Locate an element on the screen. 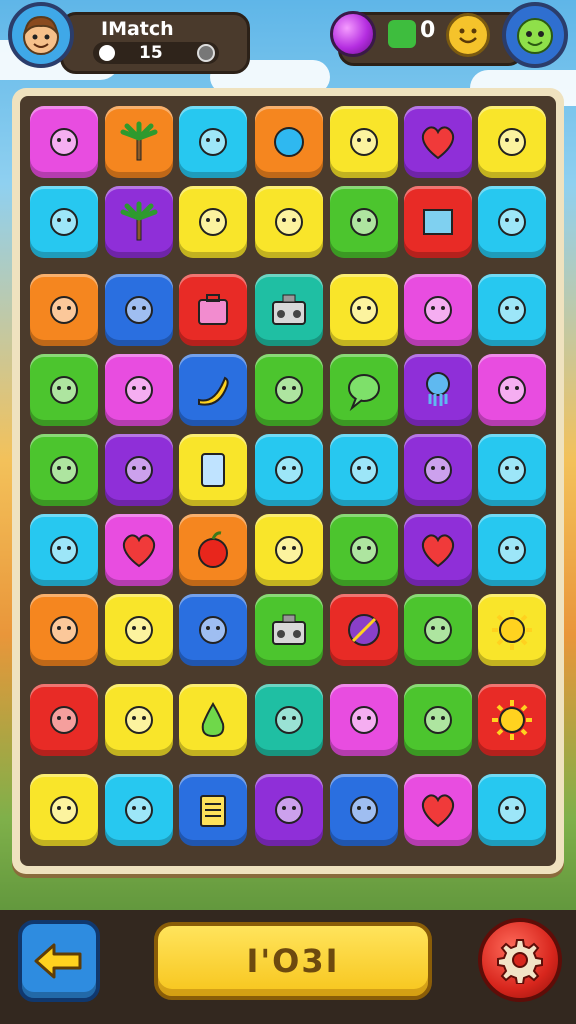  gem-icon is located at coordinates (353, 34).